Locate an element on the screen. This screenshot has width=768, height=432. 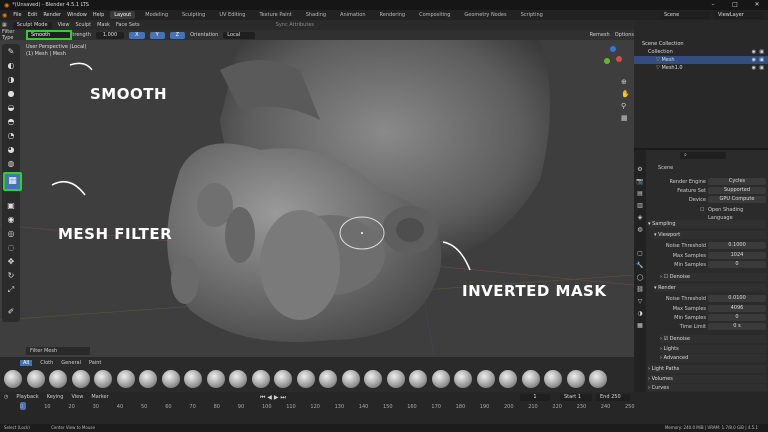
view-layer-tab-icon: ▥ is located at coordinates (640, 206).